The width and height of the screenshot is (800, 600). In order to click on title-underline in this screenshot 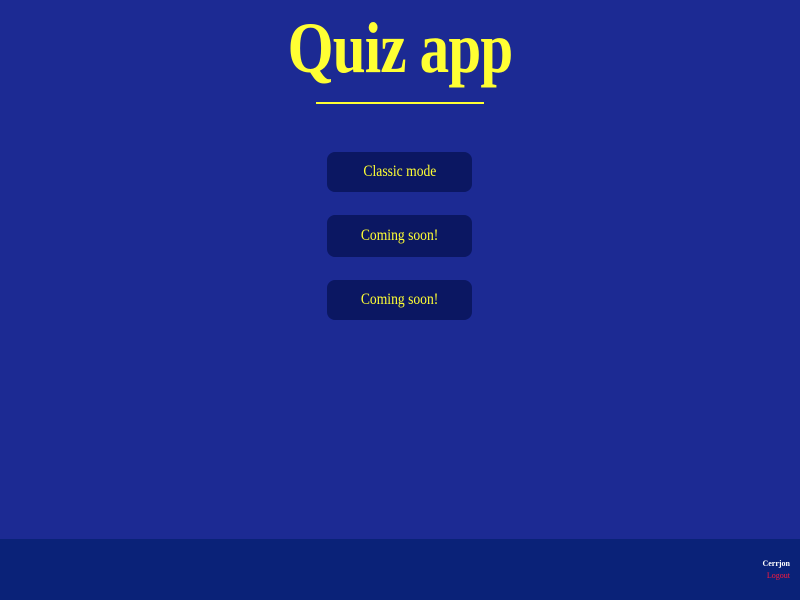, I will do `click(400, 103)`.